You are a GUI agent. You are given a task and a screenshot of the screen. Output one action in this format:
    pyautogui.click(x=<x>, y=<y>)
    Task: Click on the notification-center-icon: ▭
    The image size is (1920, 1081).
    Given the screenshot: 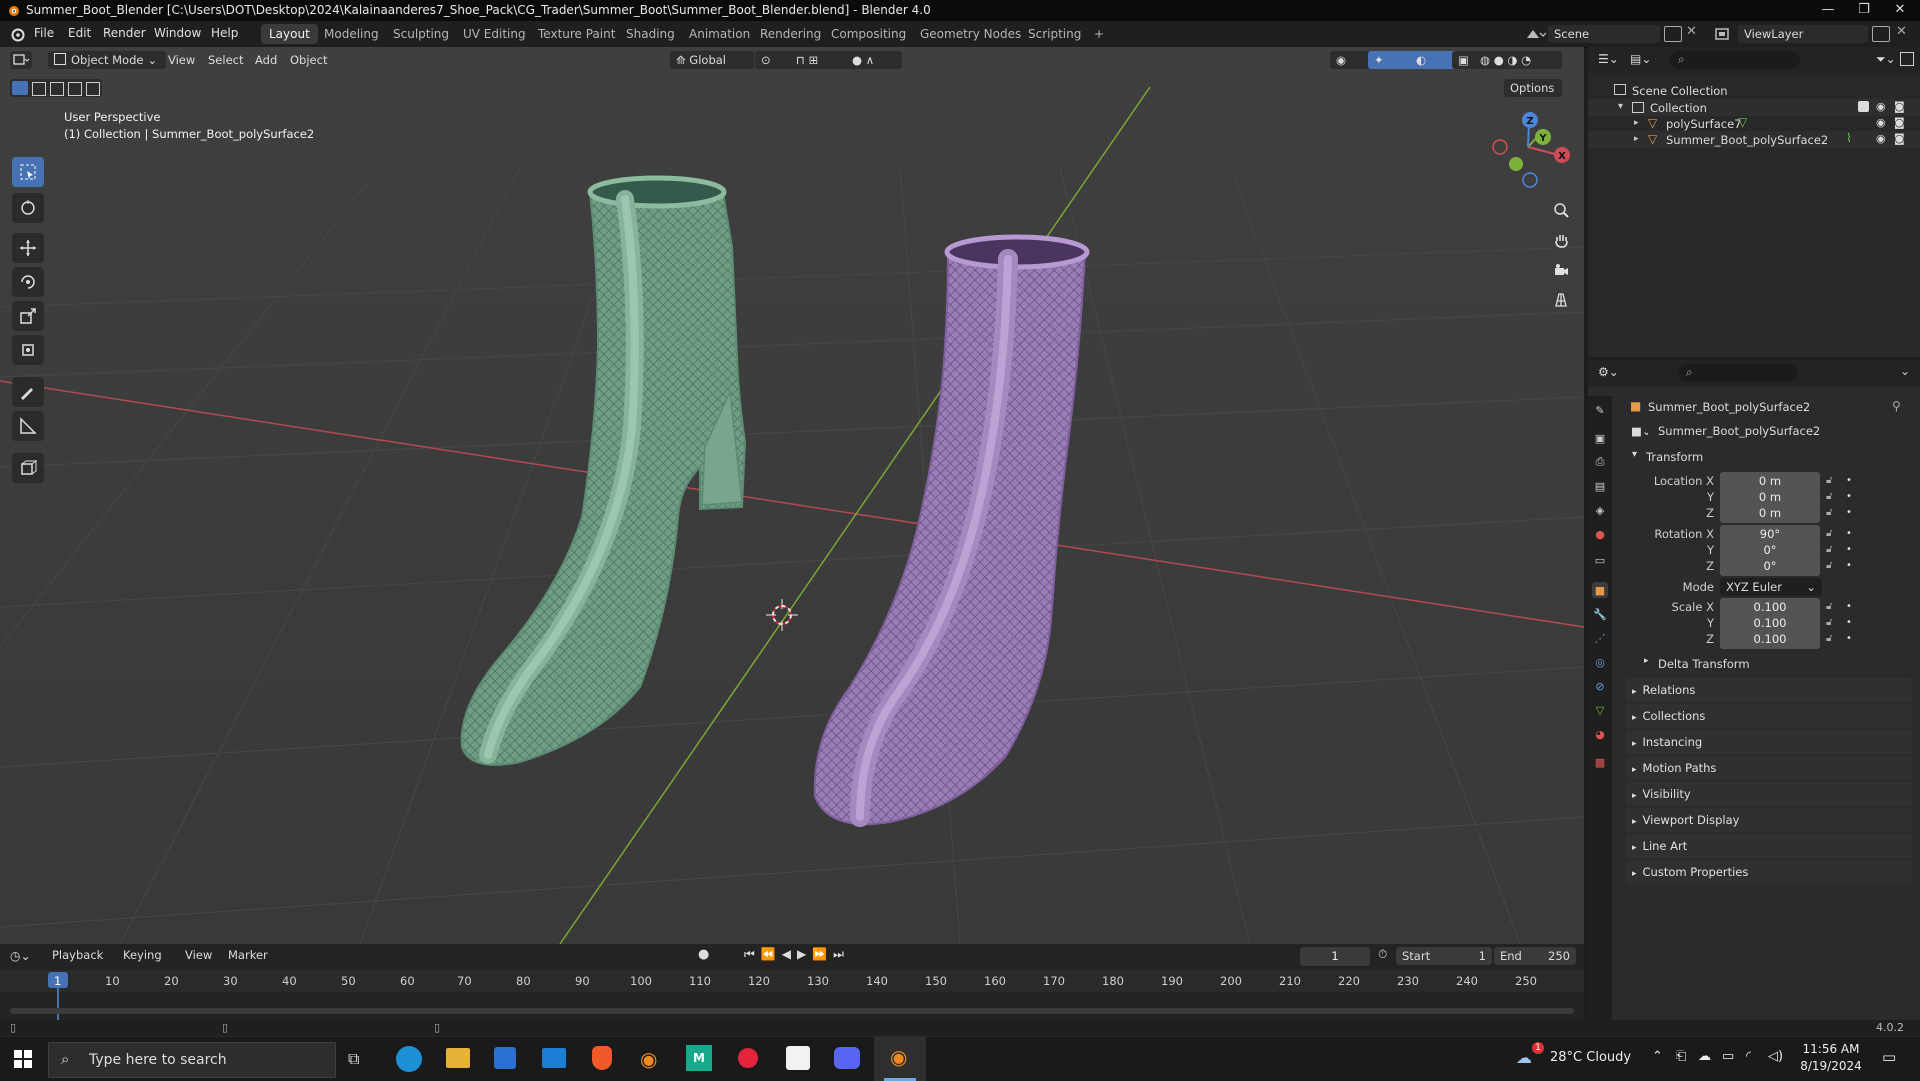 What is the action you would take?
    pyautogui.click(x=1889, y=1057)
    